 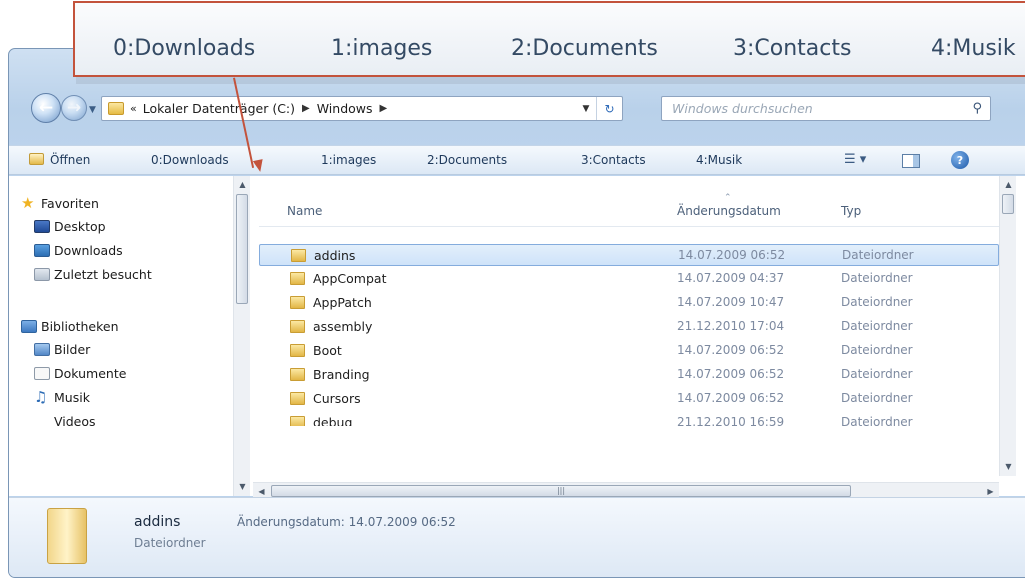 What do you see at coordinates (94, 110) in the screenshot?
I see `history-dropdown-icon: ▼` at bounding box center [94, 110].